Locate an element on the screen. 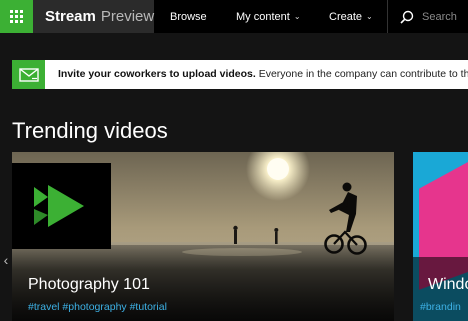 The height and width of the screenshot is (321, 468). app-launcher-button is located at coordinates (16, 16).